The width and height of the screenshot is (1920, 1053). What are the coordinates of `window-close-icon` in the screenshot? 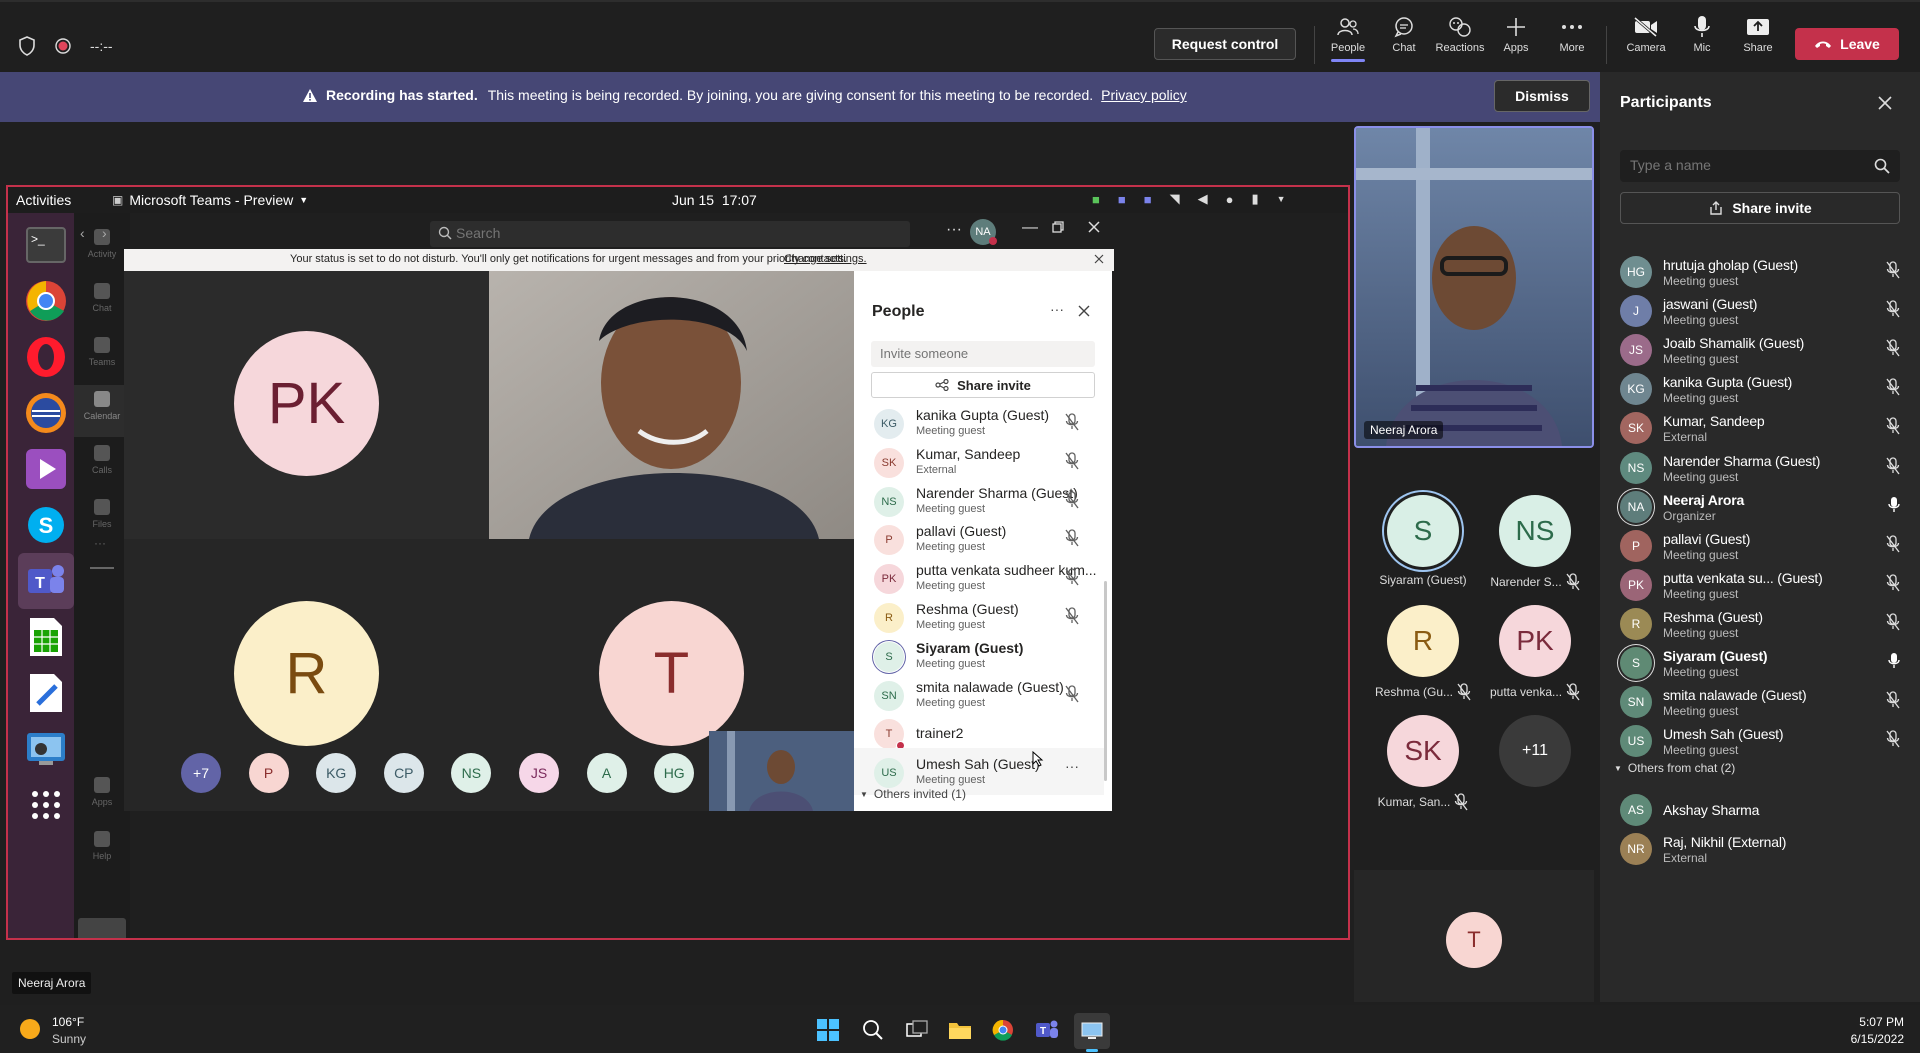 It's located at (1094, 227).